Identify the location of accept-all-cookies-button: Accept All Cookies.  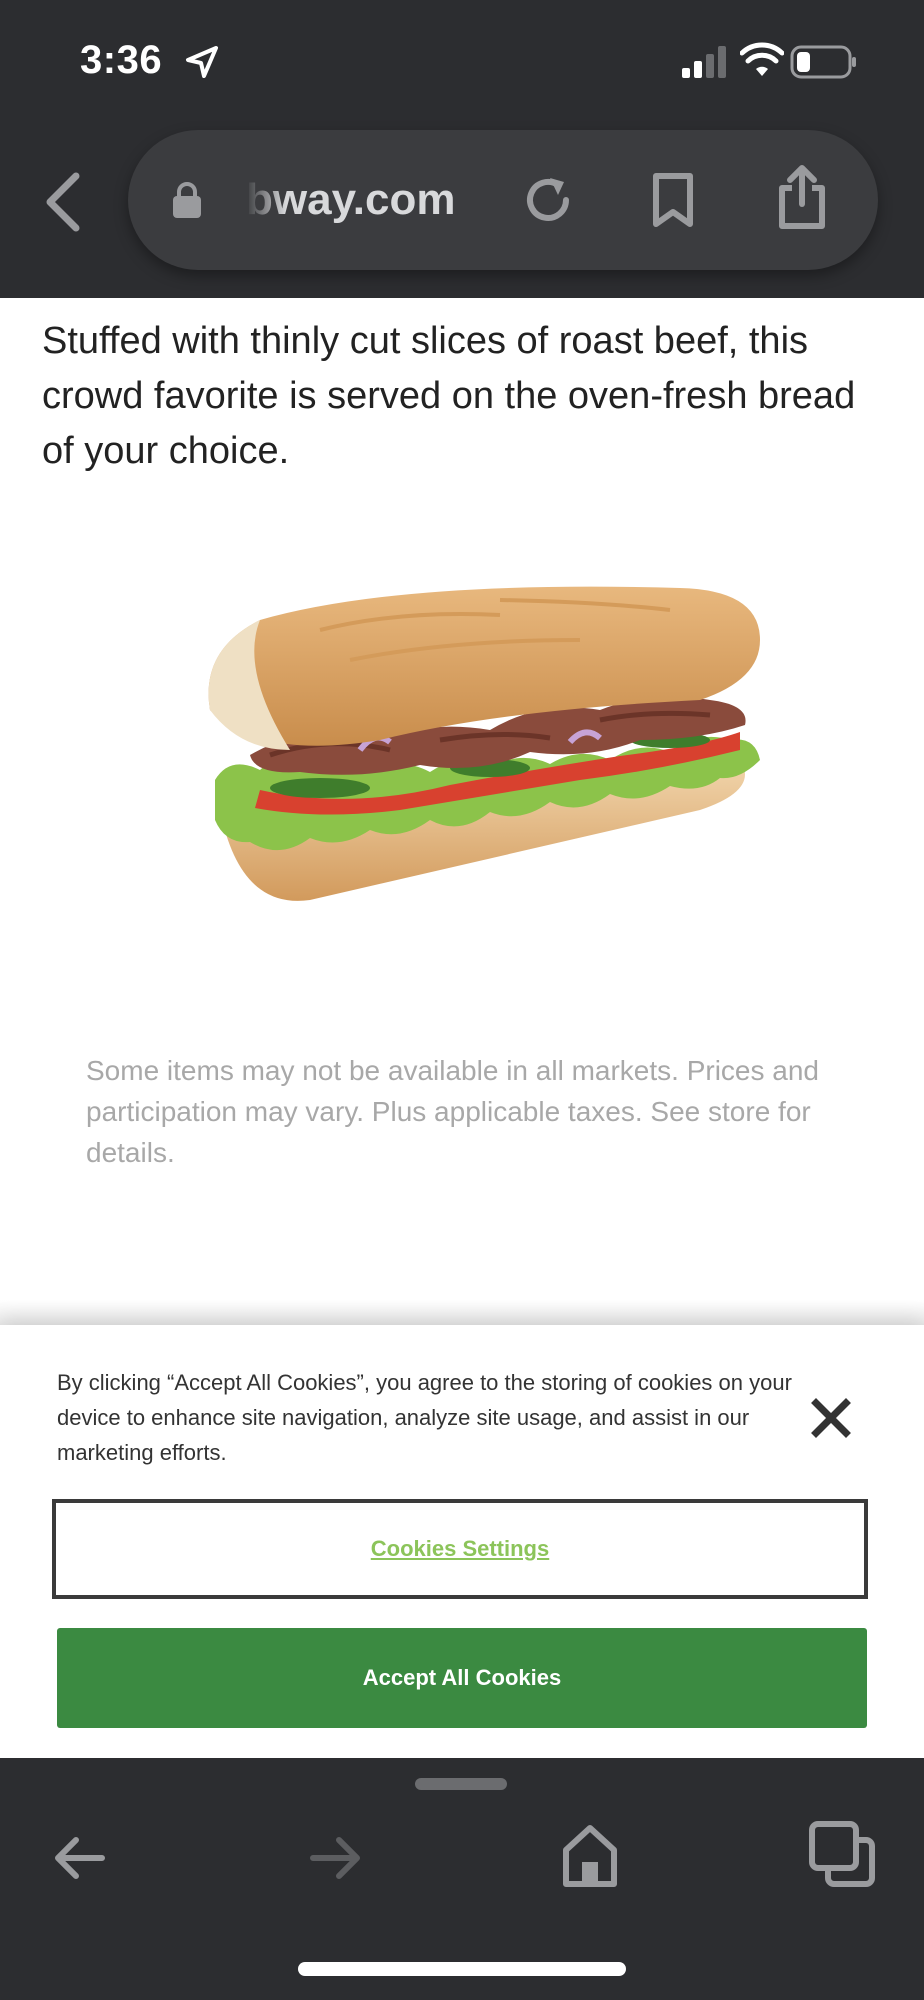
(462, 1678).